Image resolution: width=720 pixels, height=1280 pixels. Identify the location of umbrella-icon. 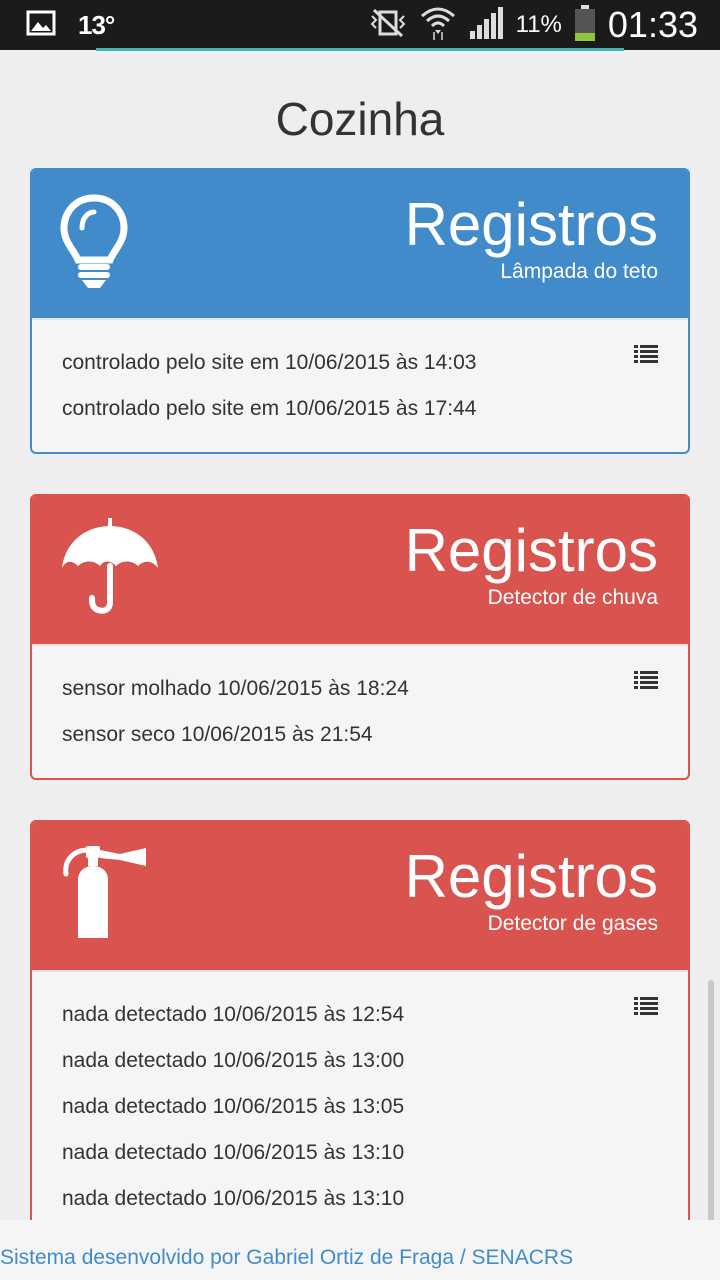
(112, 568).